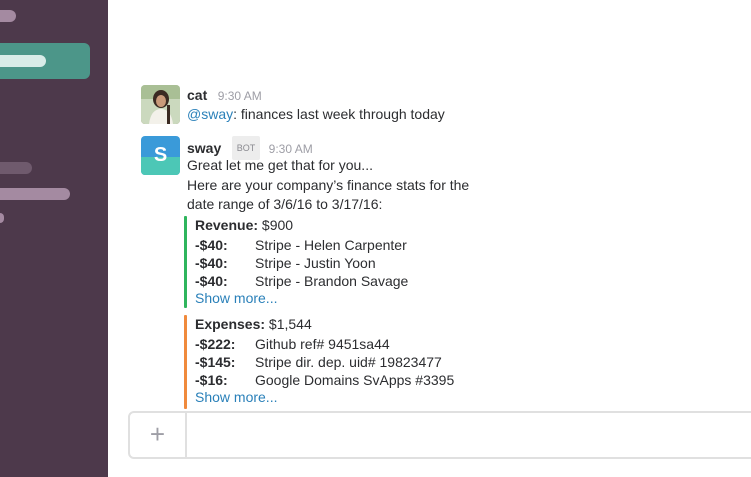 Image resolution: width=751 pixels, height=477 pixels. I want to click on sidebar-item-active, so click(45, 61).